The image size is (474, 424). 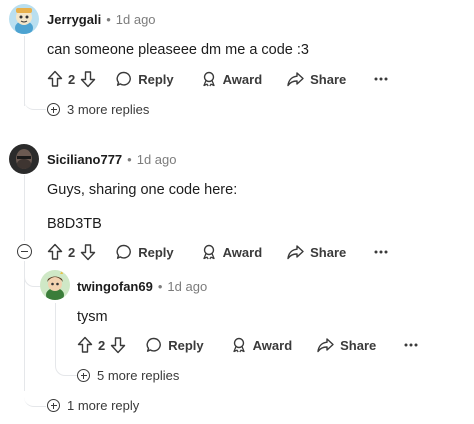 I want to click on comment-text-1: can someone pleaseee dm me a code :3, so click(x=178, y=50).